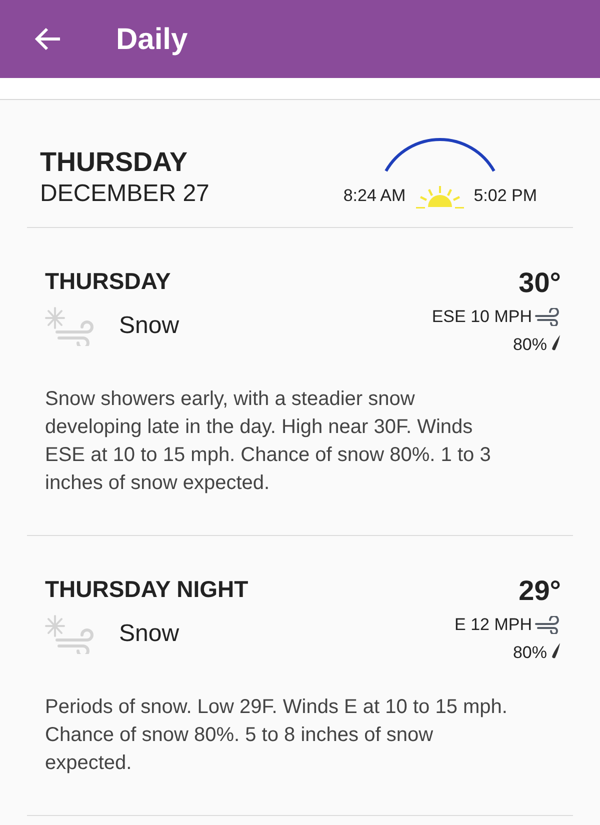 The width and height of the screenshot is (600, 825). I want to click on forecast-description: Snow showers early, with a steadier snow developing late in the day. High near 30F. Winds ESE at 10 to 15 mph. Chance of snow 80%. 1 to 3 inches of snow expected., so click(268, 441).